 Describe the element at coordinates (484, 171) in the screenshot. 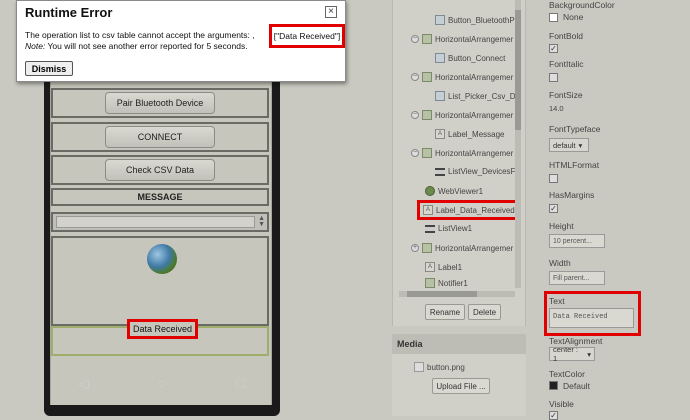

I see `tree-node-label: ListView_DevicesFo` at that location.